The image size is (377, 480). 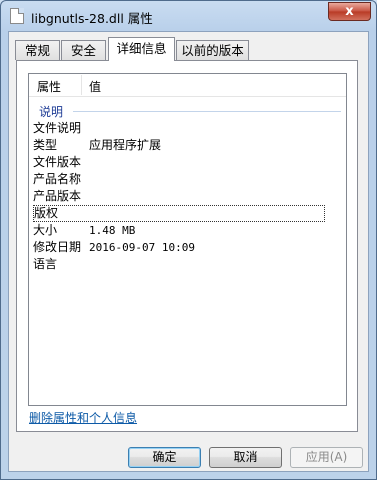 I want to click on window-title: libgnutls-28.dll 属性, so click(x=92, y=18).